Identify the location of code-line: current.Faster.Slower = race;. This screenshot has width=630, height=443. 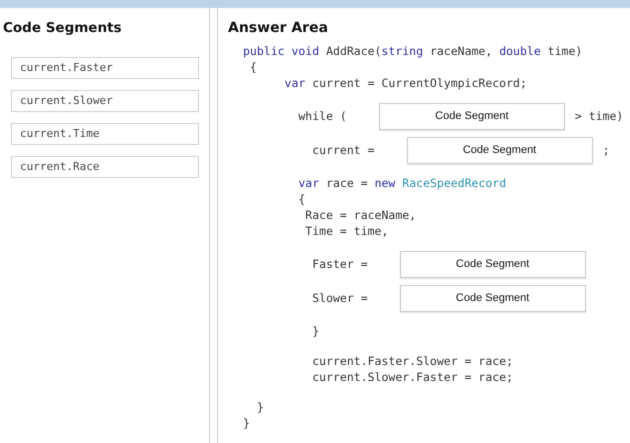
(412, 361).